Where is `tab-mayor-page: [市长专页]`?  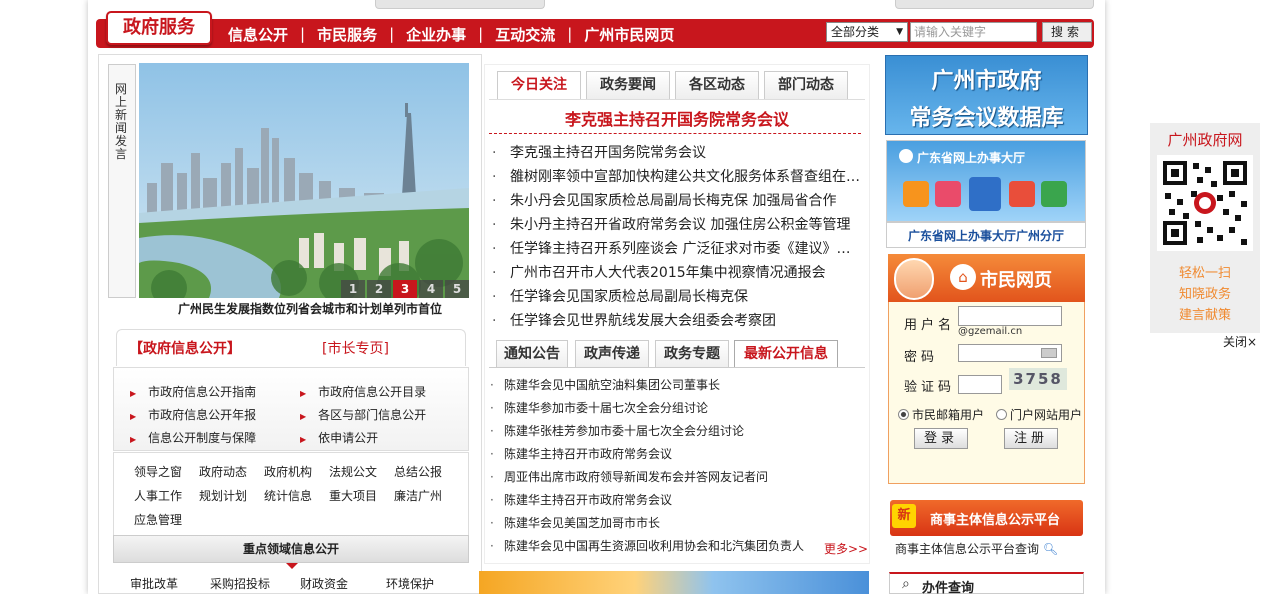
tab-mayor-page: [市长专页] is located at coordinates (355, 348).